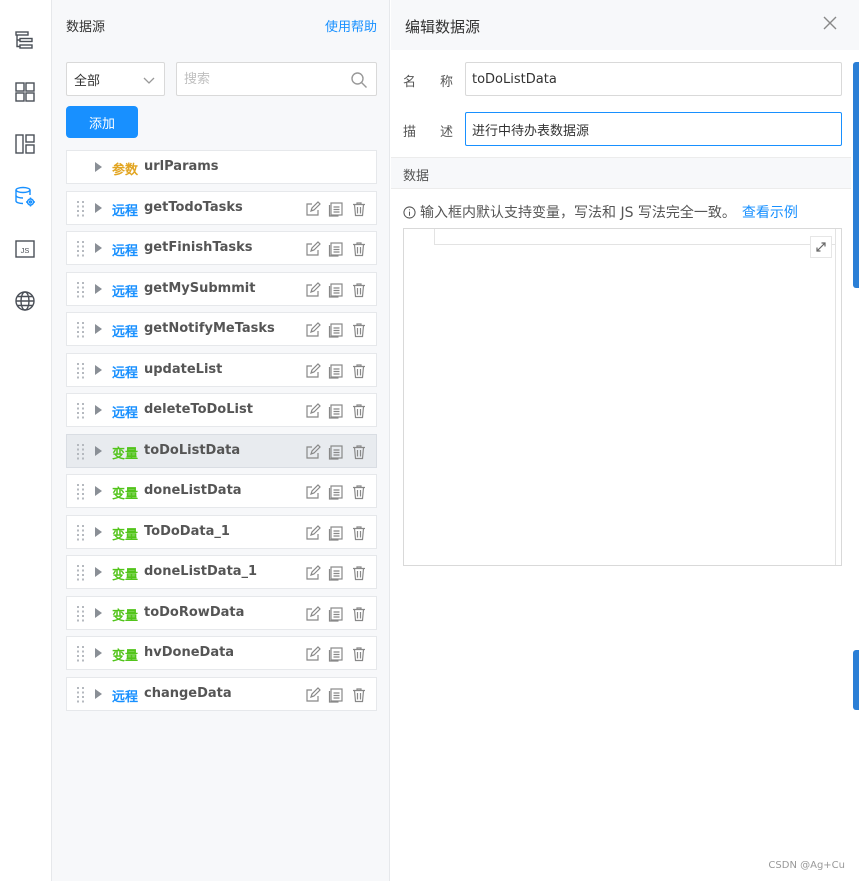  What do you see at coordinates (653, 79) in the screenshot?
I see `name-input` at bounding box center [653, 79].